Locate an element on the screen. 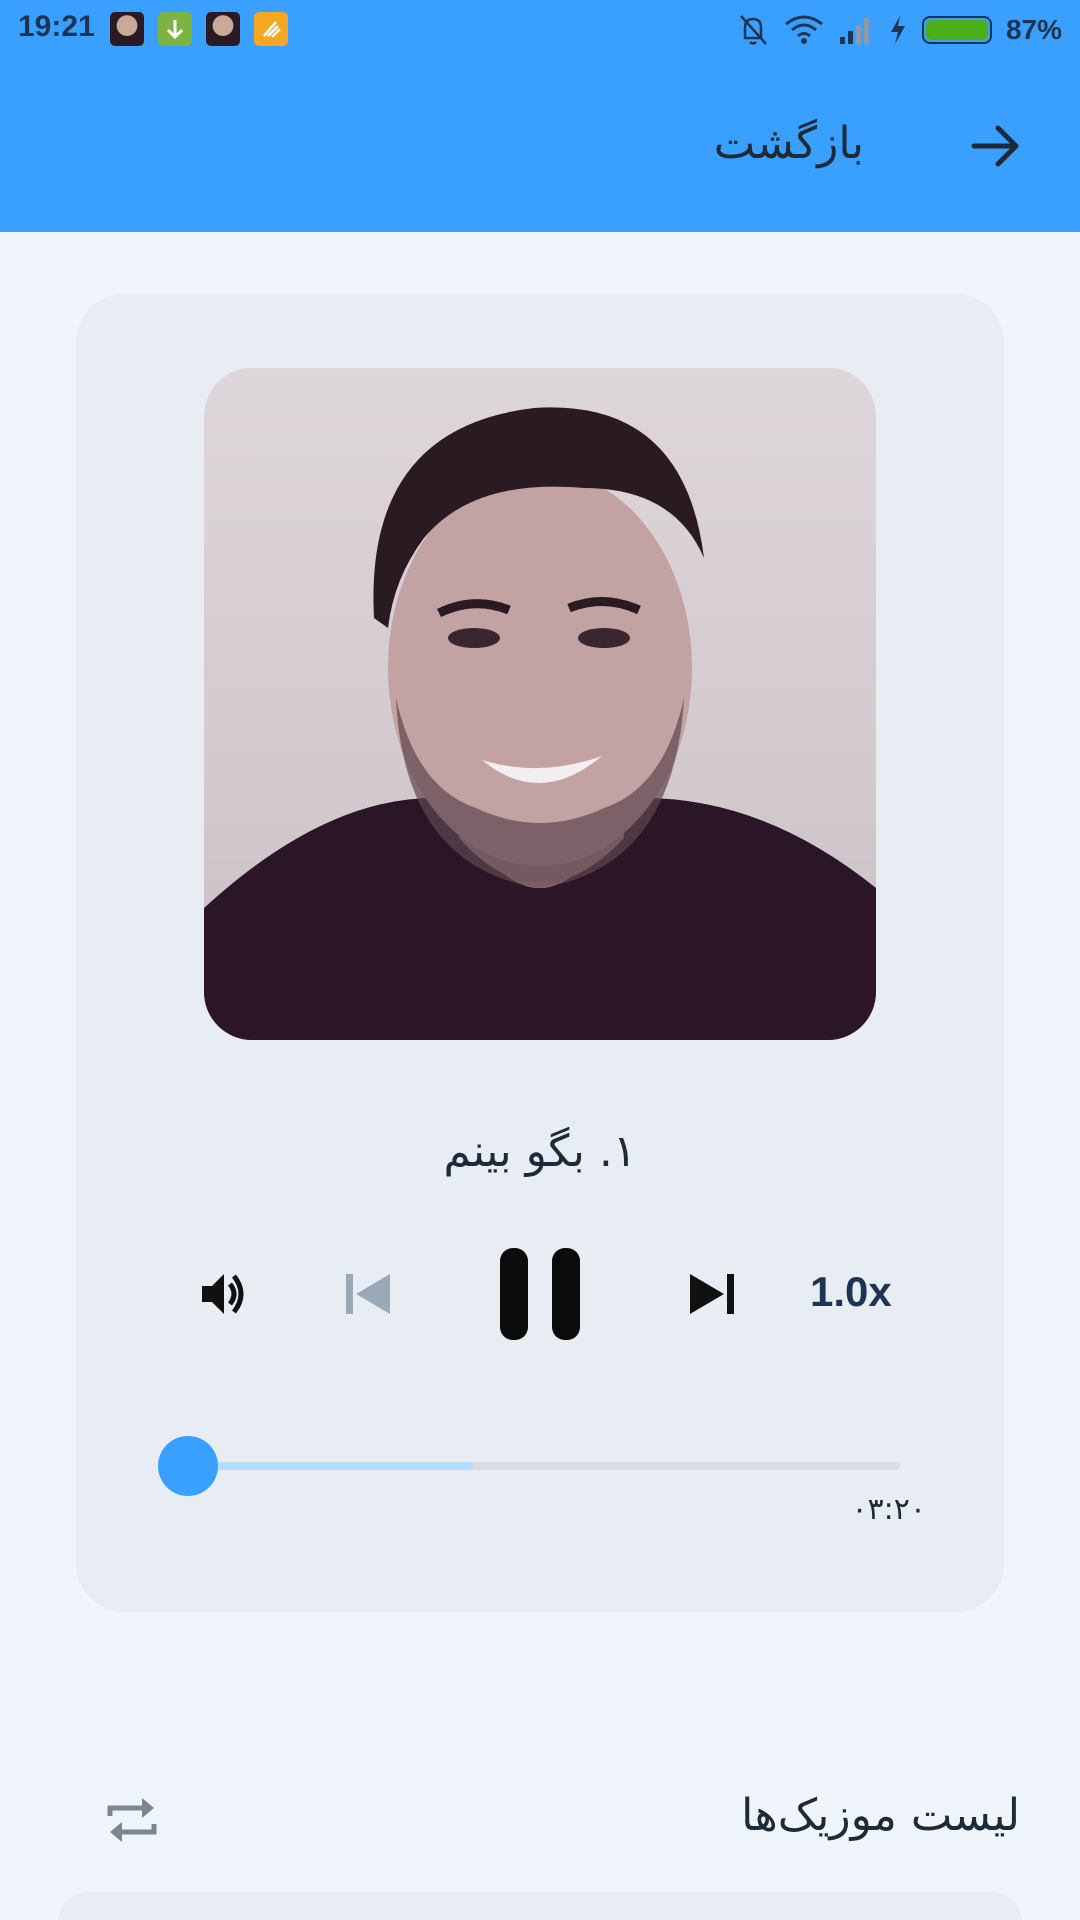 Image resolution: width=1080 pixels, height=1920 pixels. bell-off-icon is located at coordinates (753, 30).